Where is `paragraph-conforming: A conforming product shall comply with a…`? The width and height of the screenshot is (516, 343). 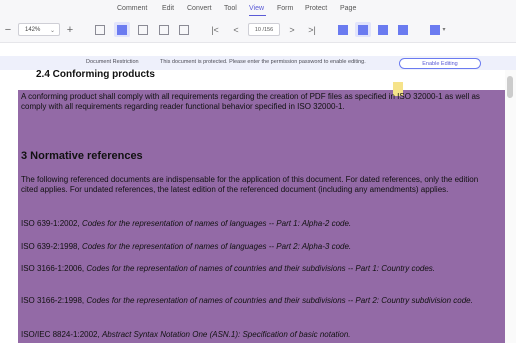 paragraph-conforming: A conforming product shall comply with a… is located at coordinates (250, 101).